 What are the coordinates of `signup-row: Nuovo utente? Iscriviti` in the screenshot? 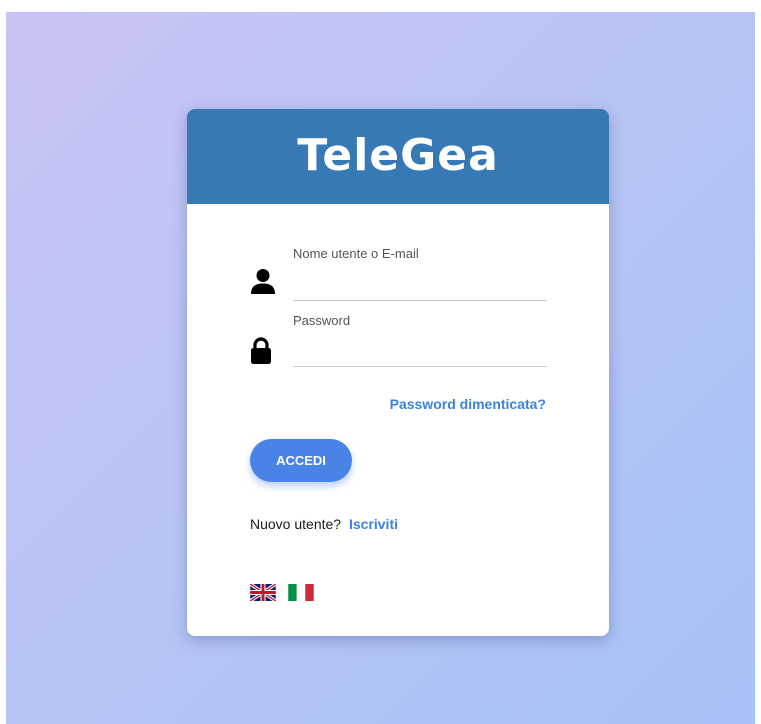 It's located at (324, 524).